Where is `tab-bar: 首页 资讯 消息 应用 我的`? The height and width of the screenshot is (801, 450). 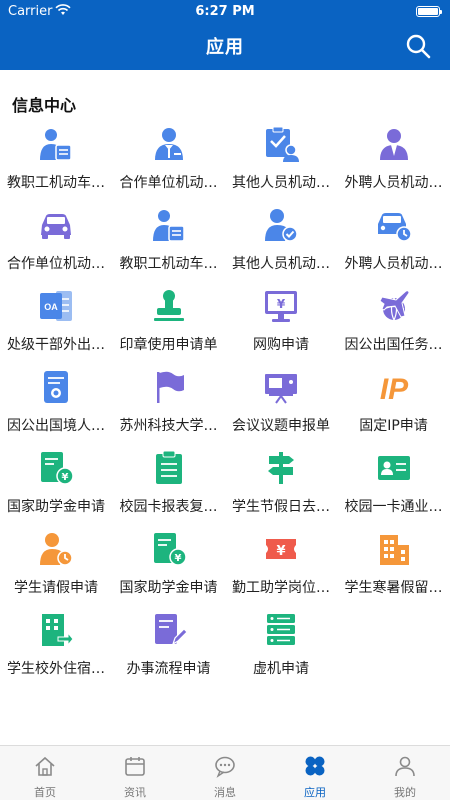 tab-bar: 首页 资讯 消息 应用 我的 is located at coordinates (225, 772).